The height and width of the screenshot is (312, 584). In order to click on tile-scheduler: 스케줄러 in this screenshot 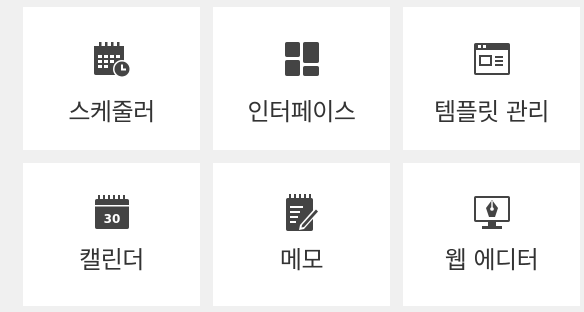, I will do `click(111, 78)`.